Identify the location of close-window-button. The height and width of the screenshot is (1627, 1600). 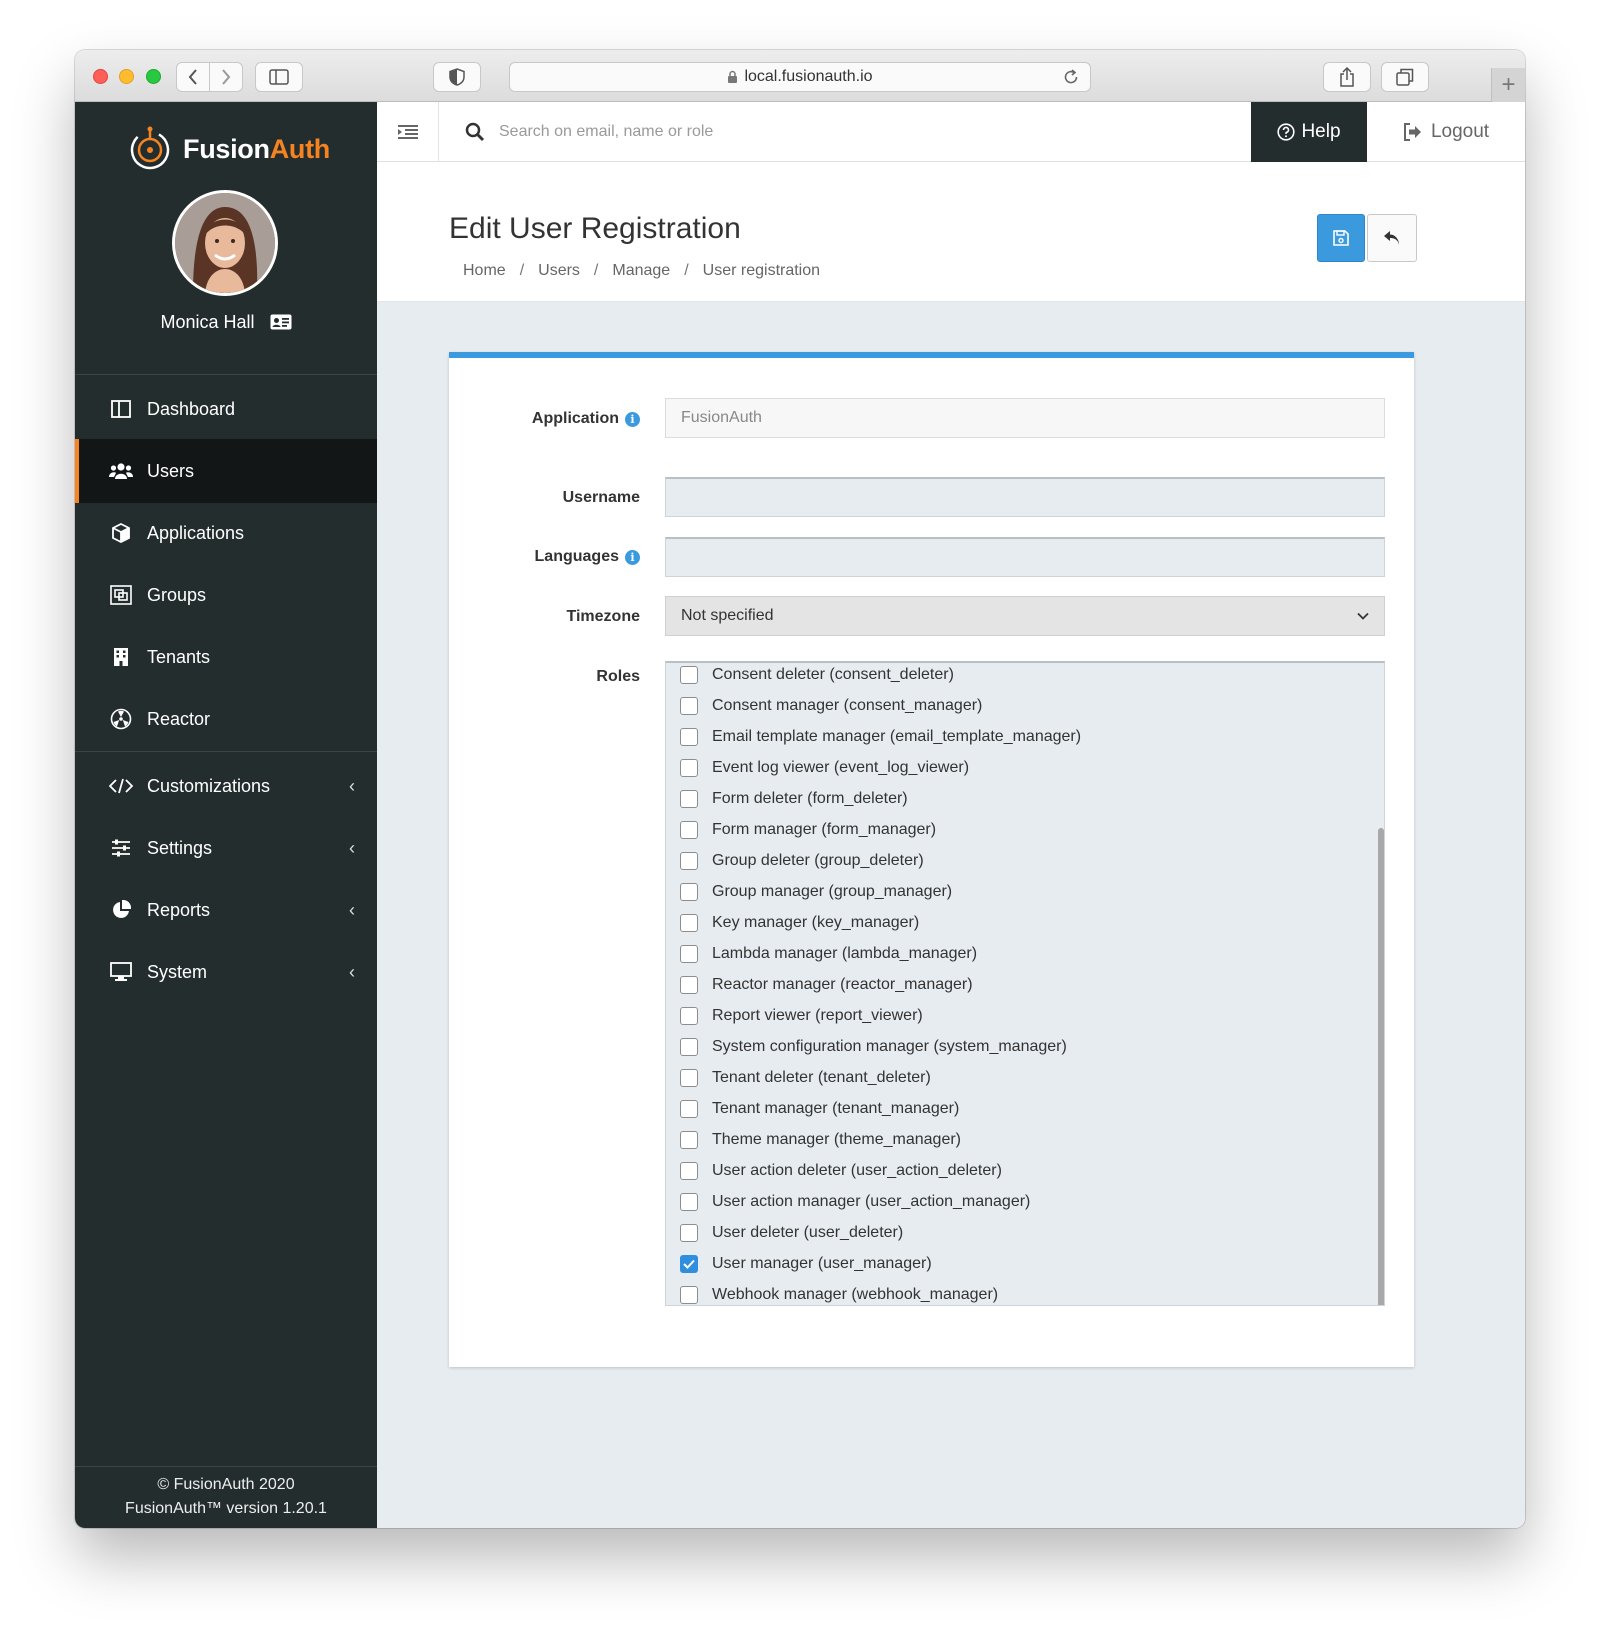
(100, 76).